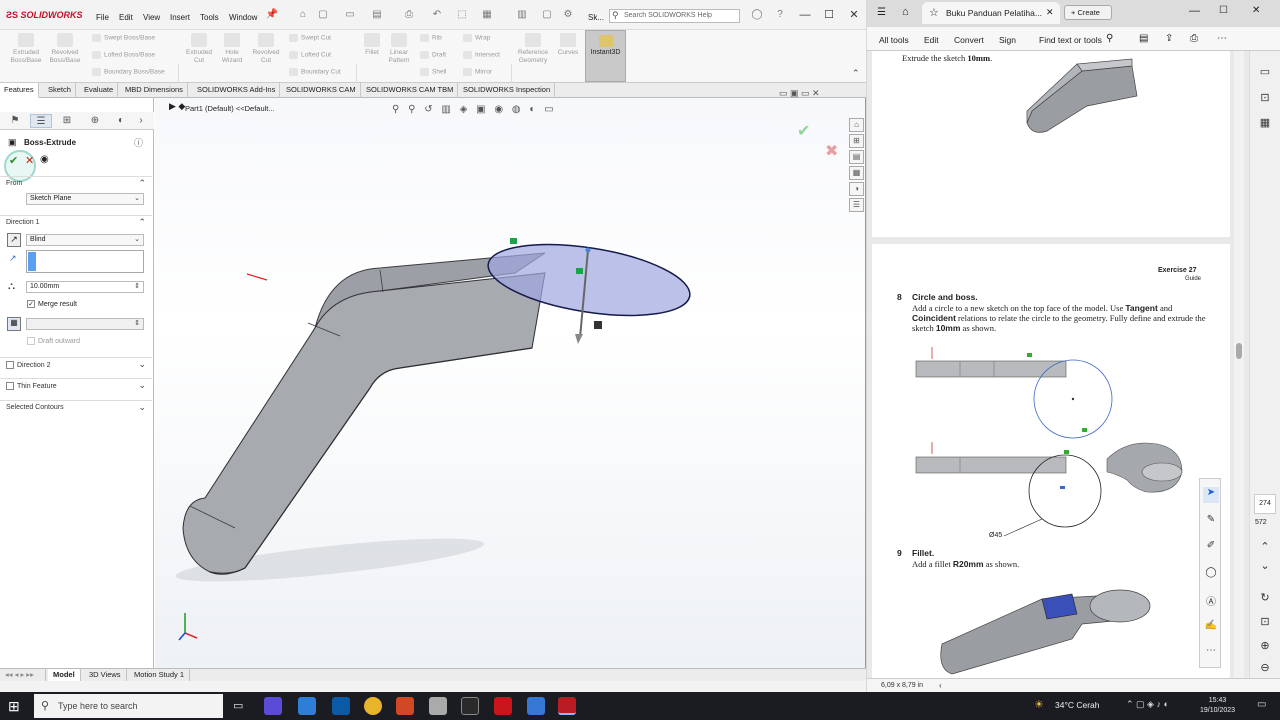  What do you see at coordinates (121, 121) in the screenshot?
I see `display-manager-icon: ◐` at bounding box center [121, 121].